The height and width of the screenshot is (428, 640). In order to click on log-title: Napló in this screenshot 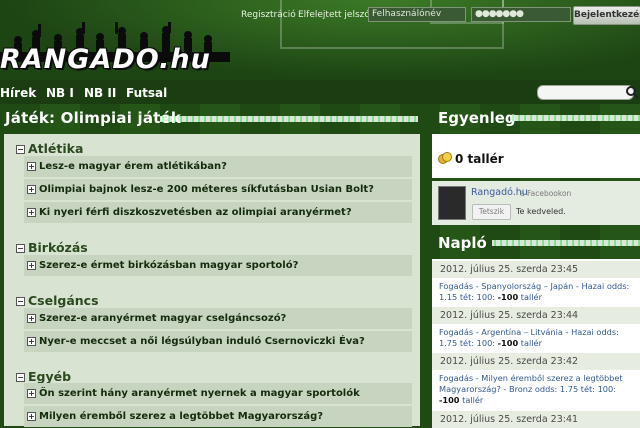, I will do `click(462, 243)`.